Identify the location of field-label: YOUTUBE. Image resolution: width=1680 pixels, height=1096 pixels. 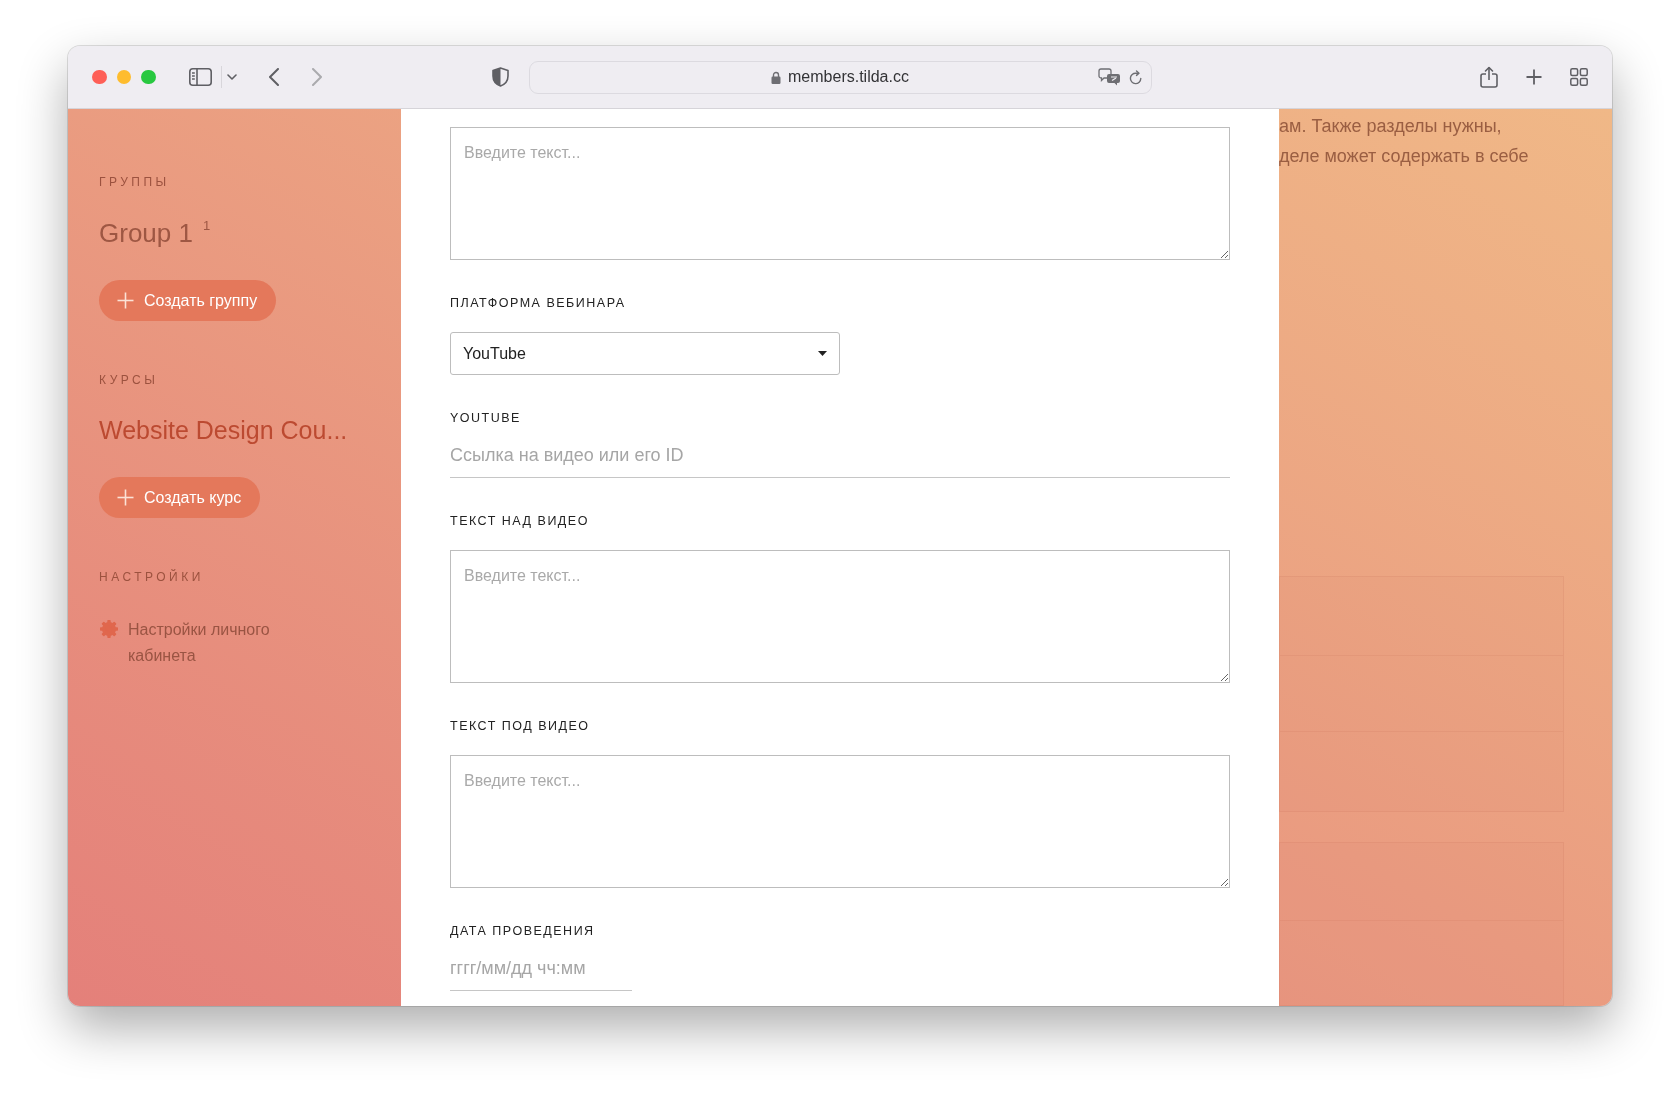
(486, 418).